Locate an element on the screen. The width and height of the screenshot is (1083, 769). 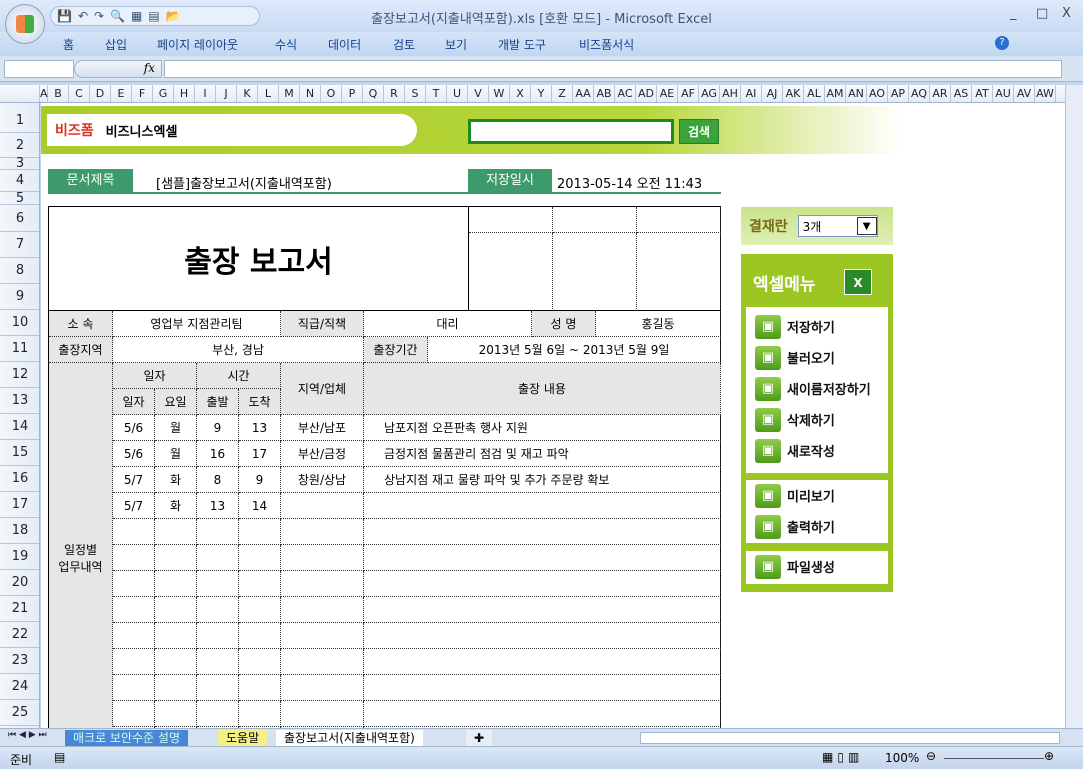
column-header: W is located at coordinates (499, 93).